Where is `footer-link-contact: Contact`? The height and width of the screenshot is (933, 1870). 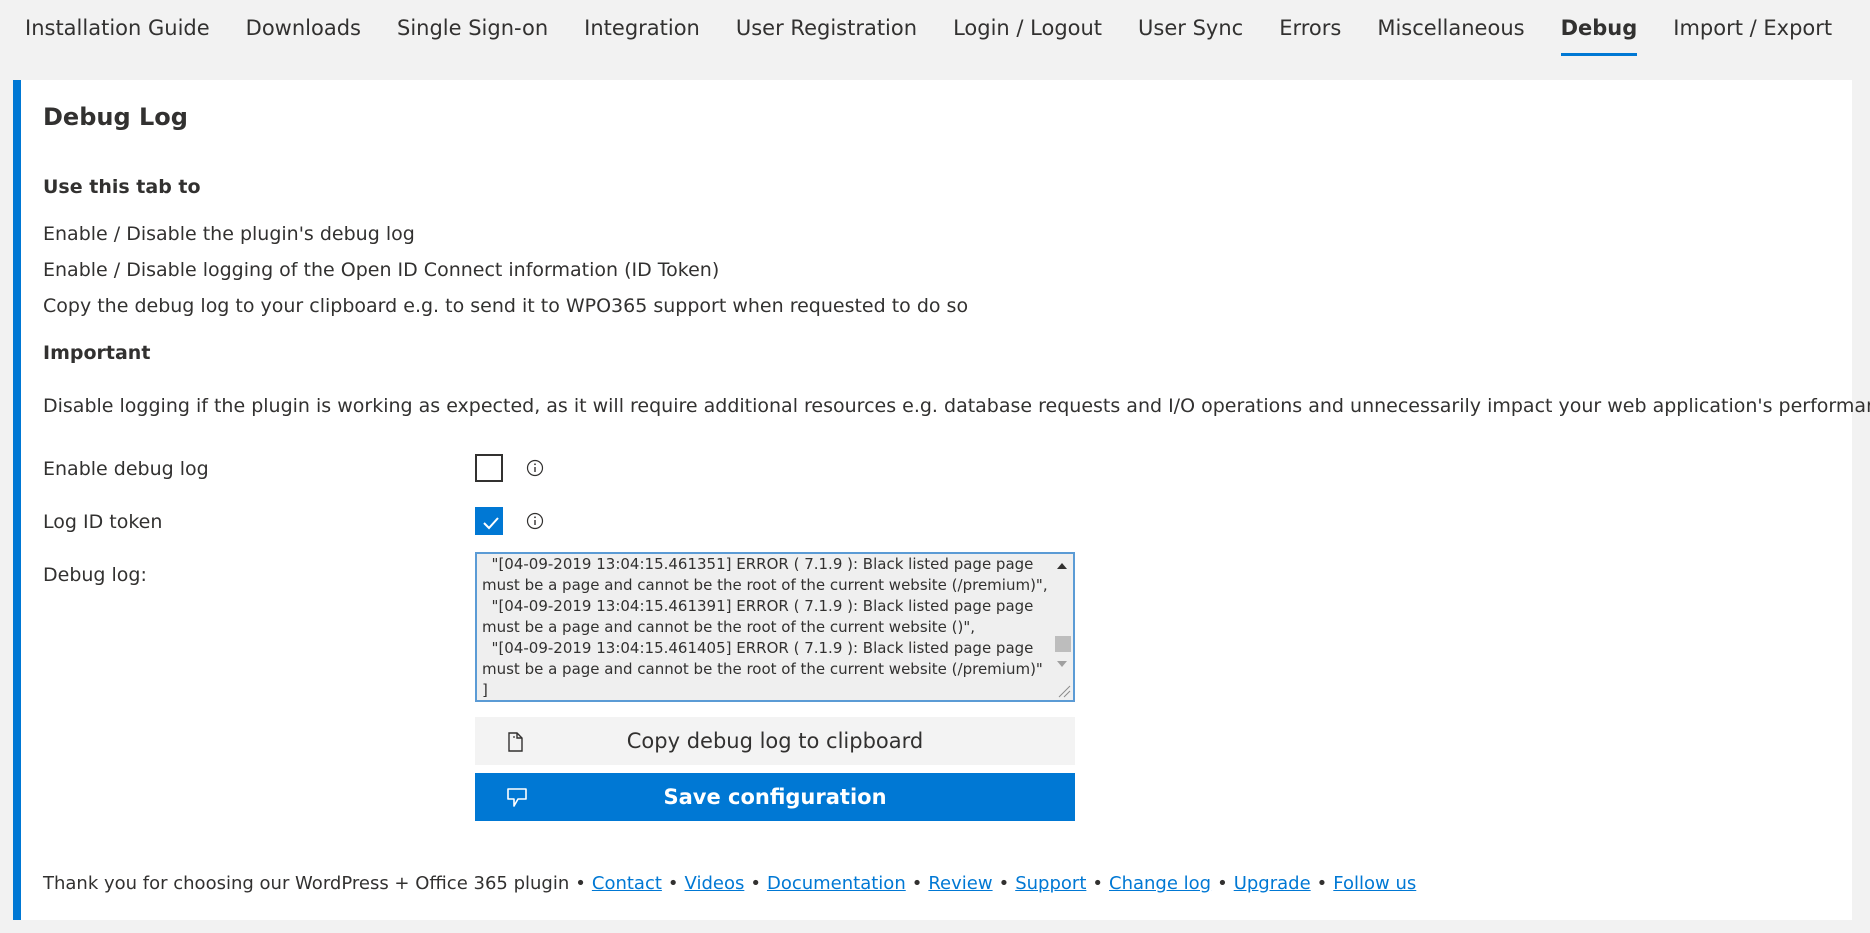
footer-link-contact: Contact is located at coordinates (627, 883).